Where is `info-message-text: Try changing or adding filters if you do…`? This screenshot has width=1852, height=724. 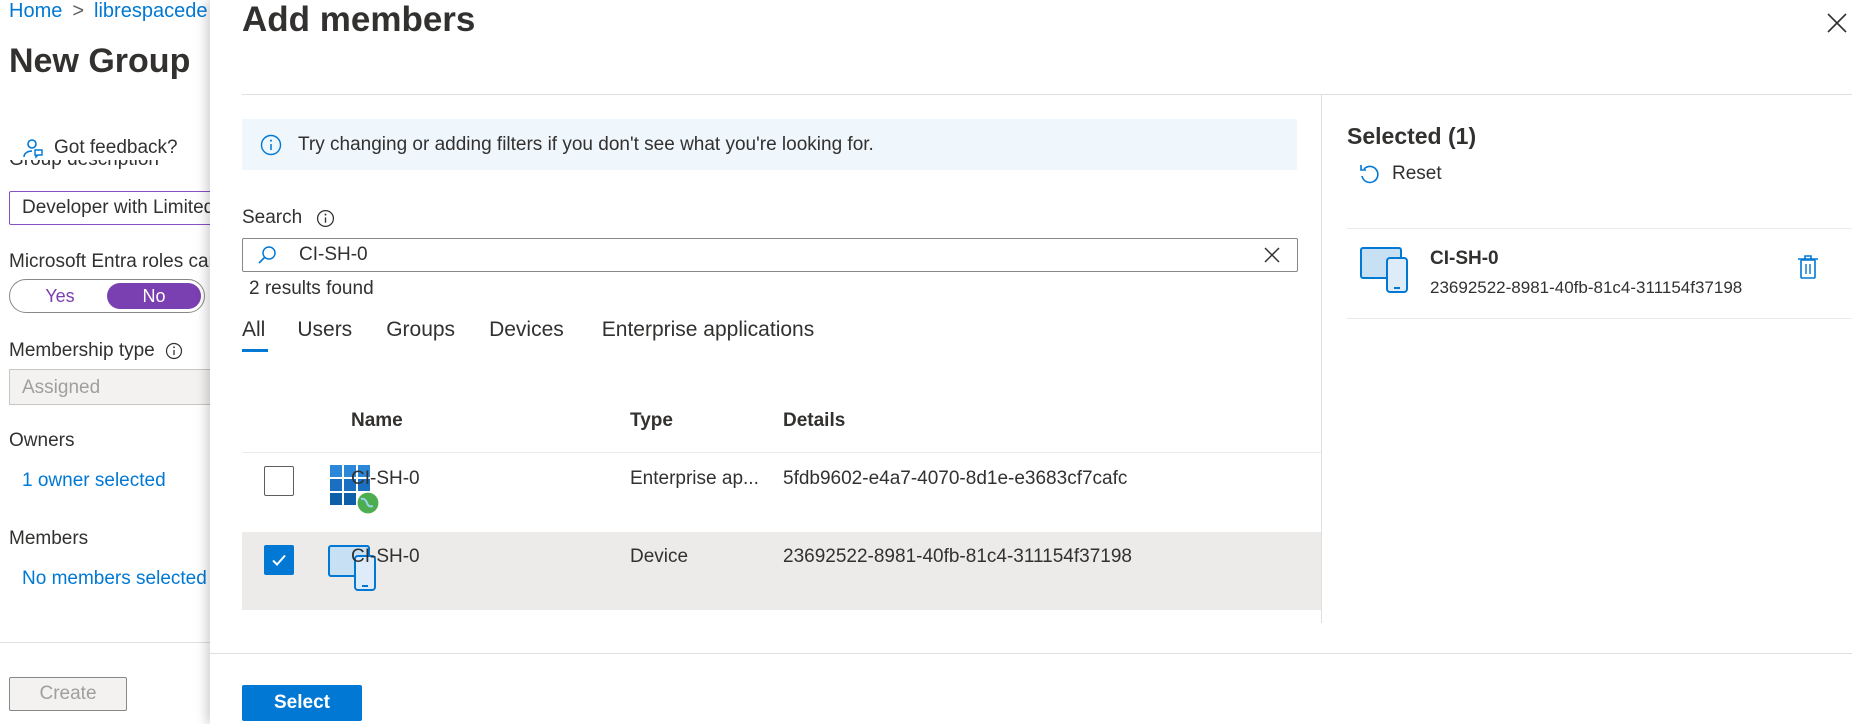
info-message-text: Try changing or adding filters if you do… is located at coordinates (586, 144).